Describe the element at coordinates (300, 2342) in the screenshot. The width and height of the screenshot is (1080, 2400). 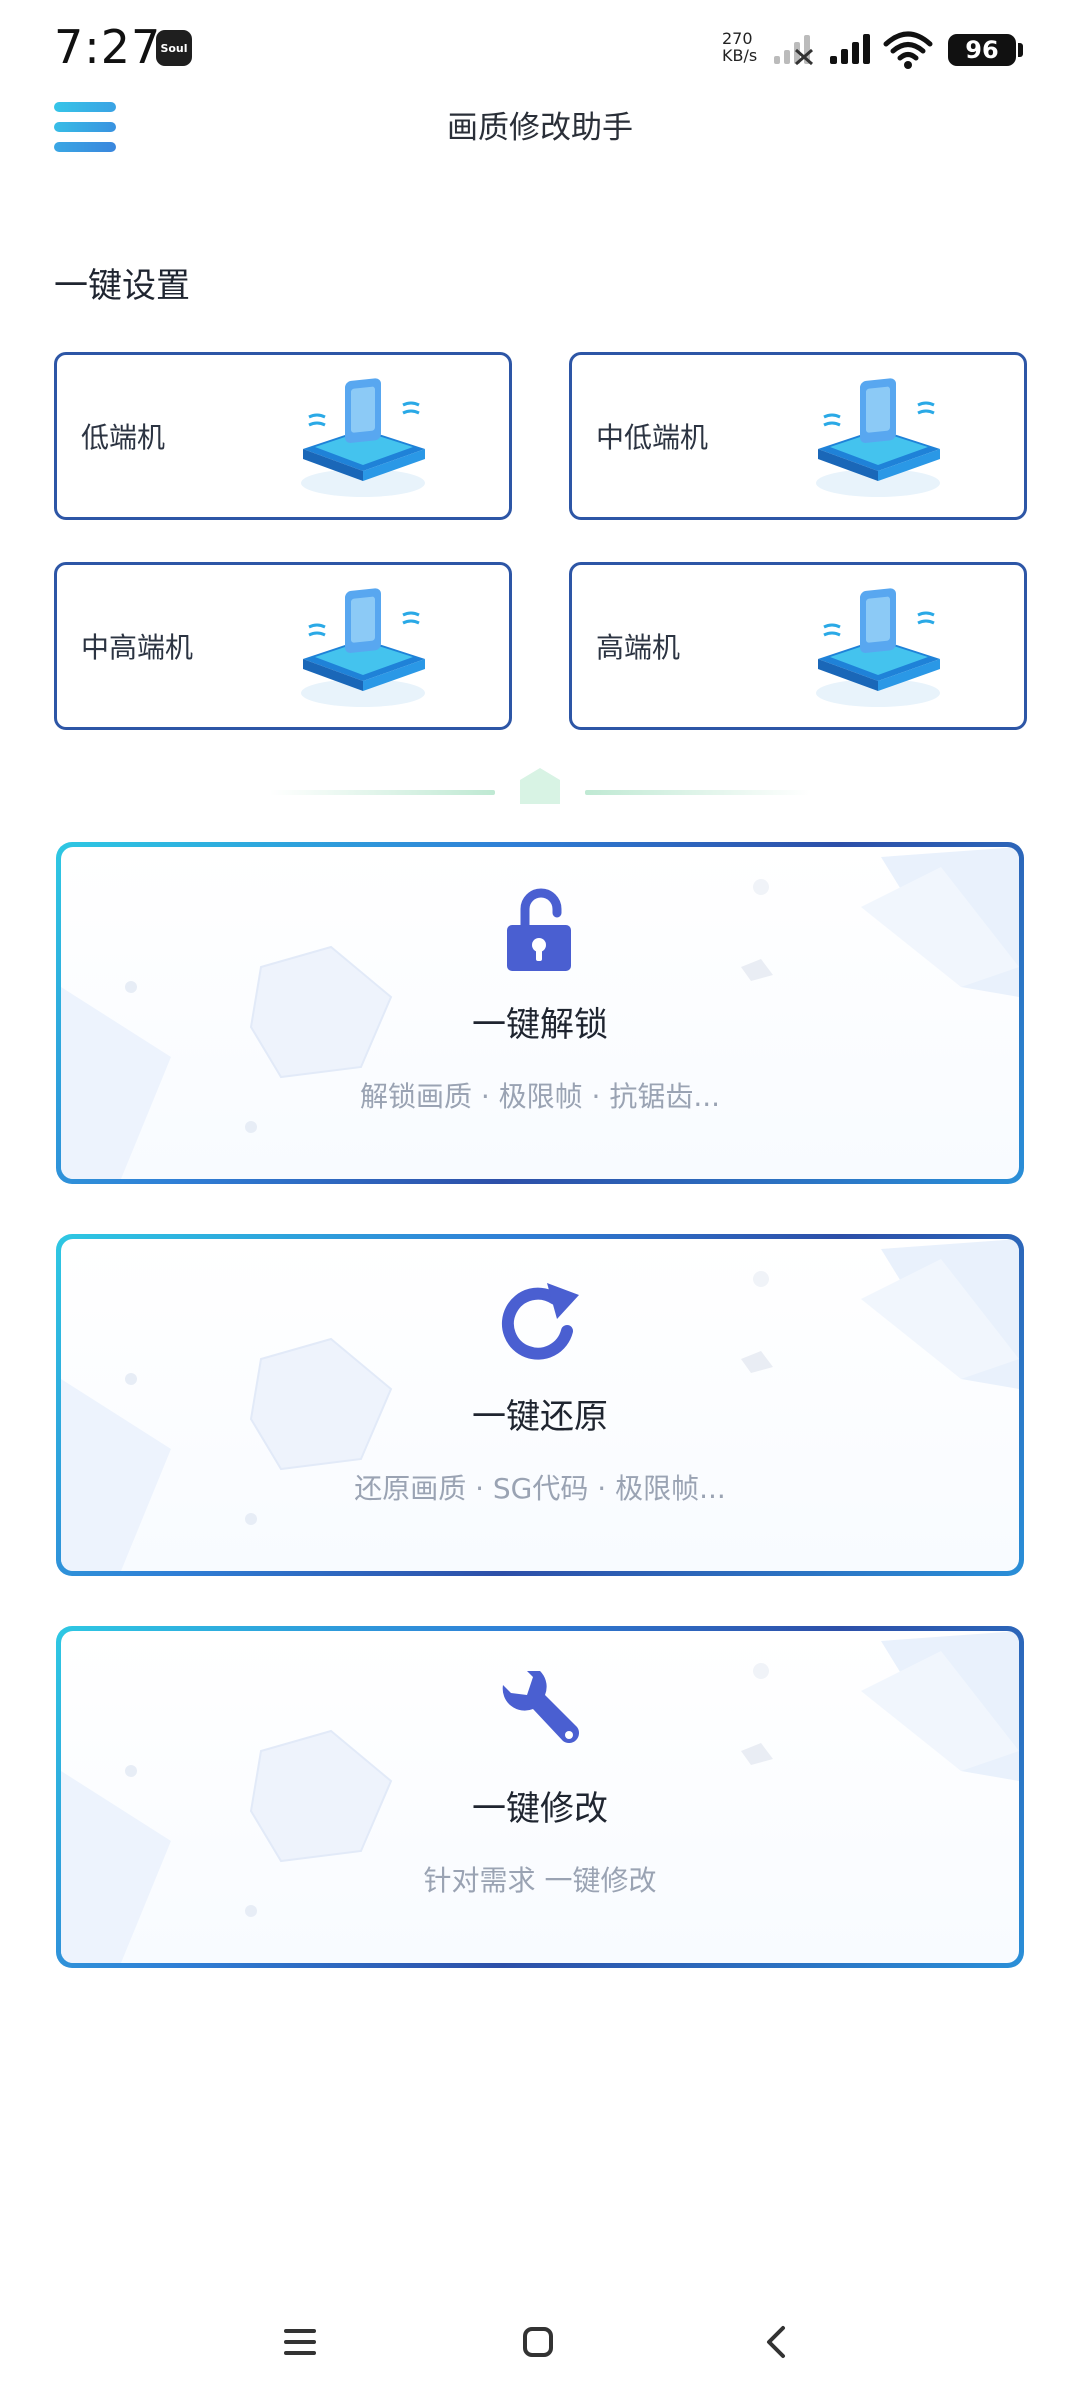
I see `recent-apps-icon` at that location.